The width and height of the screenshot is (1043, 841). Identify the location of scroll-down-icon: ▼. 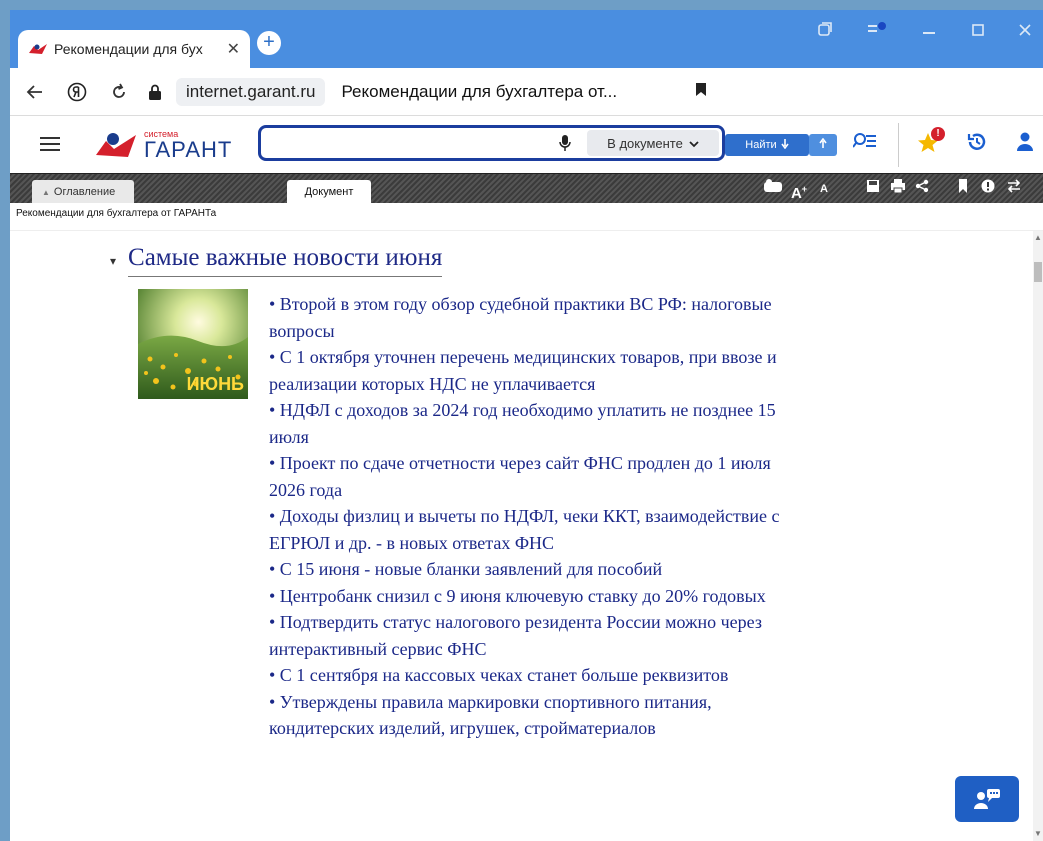
(1038, 834).